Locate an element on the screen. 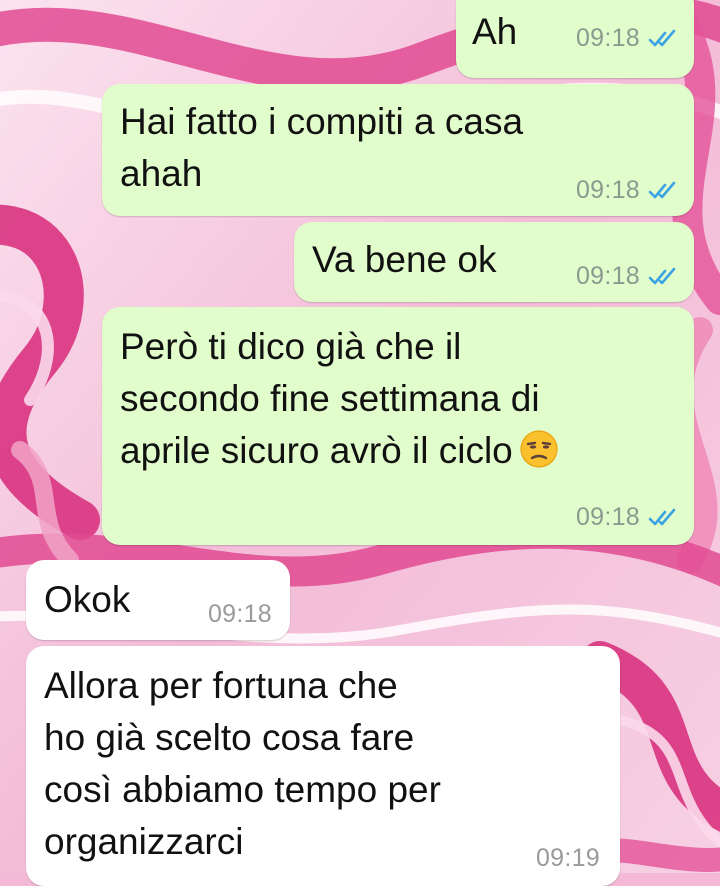 The height and width of the screenshot is (886, 720). message-bubble-outgoing: Va bene ok 09:18 is located at coordinates (494, 262).